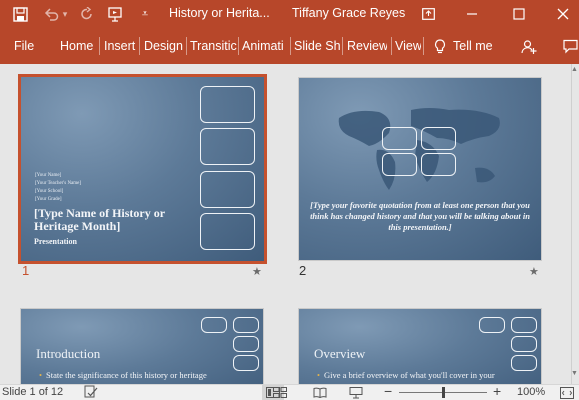  Describe the element at coordinates (33, 392) in the screenshot. I see `slide-counter: Slide 1 of 12` at that location.